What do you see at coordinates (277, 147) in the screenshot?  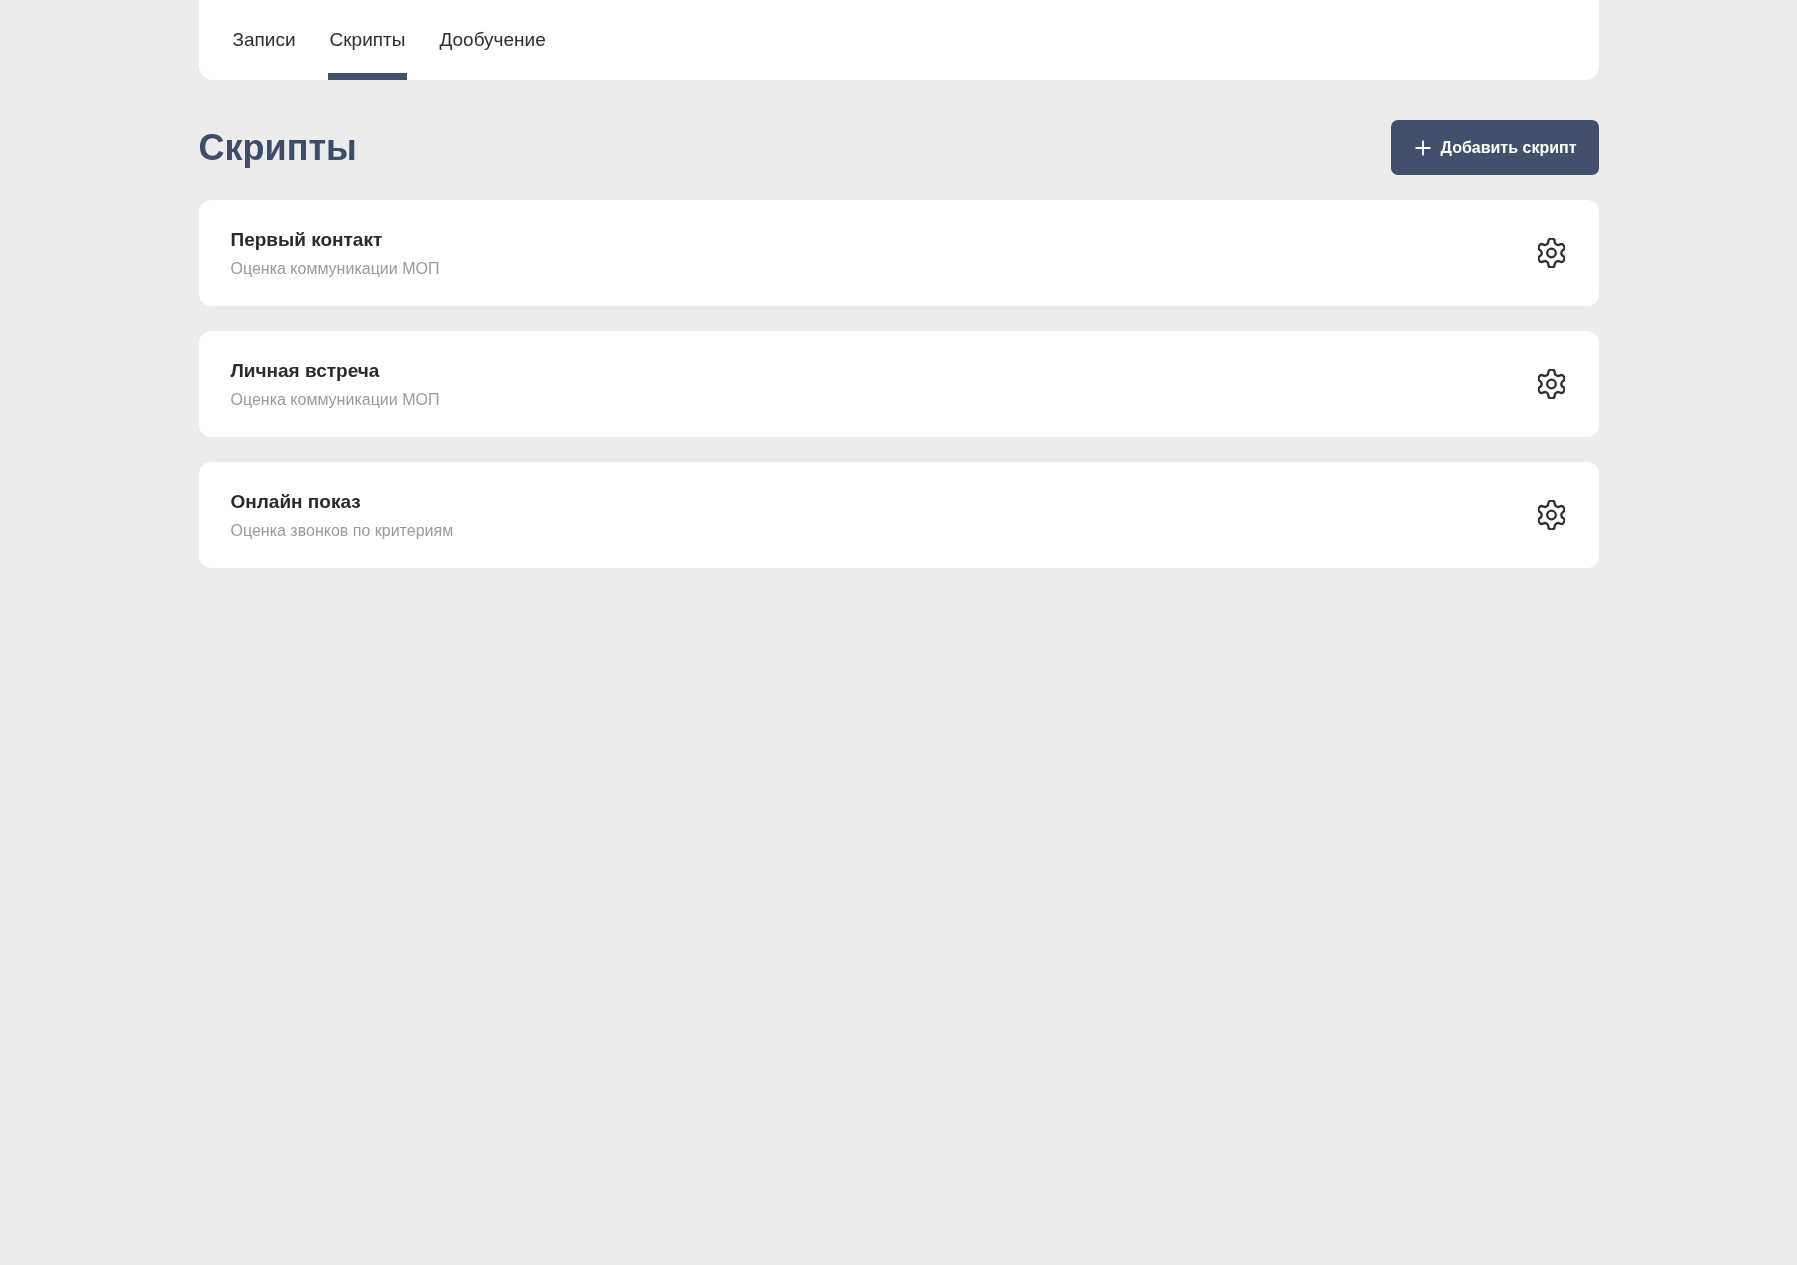 I see `page-title: Скрипты` at bounding box center [277, 147].